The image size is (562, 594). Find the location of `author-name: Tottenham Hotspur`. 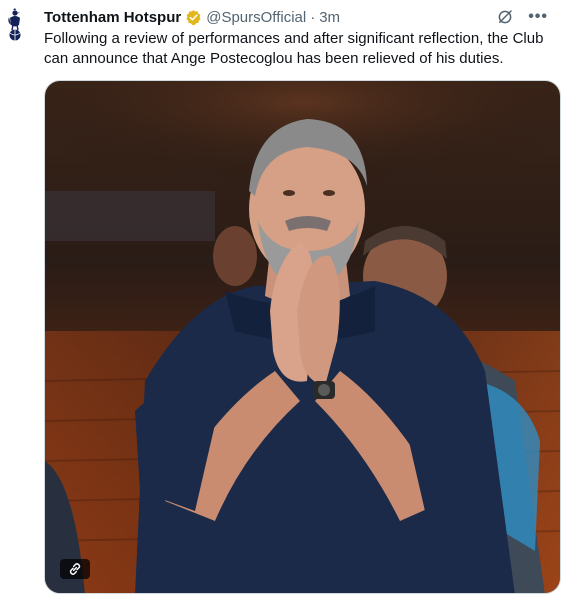

author-name: Tottenham Hotspur is located at coordinates (112, 17).